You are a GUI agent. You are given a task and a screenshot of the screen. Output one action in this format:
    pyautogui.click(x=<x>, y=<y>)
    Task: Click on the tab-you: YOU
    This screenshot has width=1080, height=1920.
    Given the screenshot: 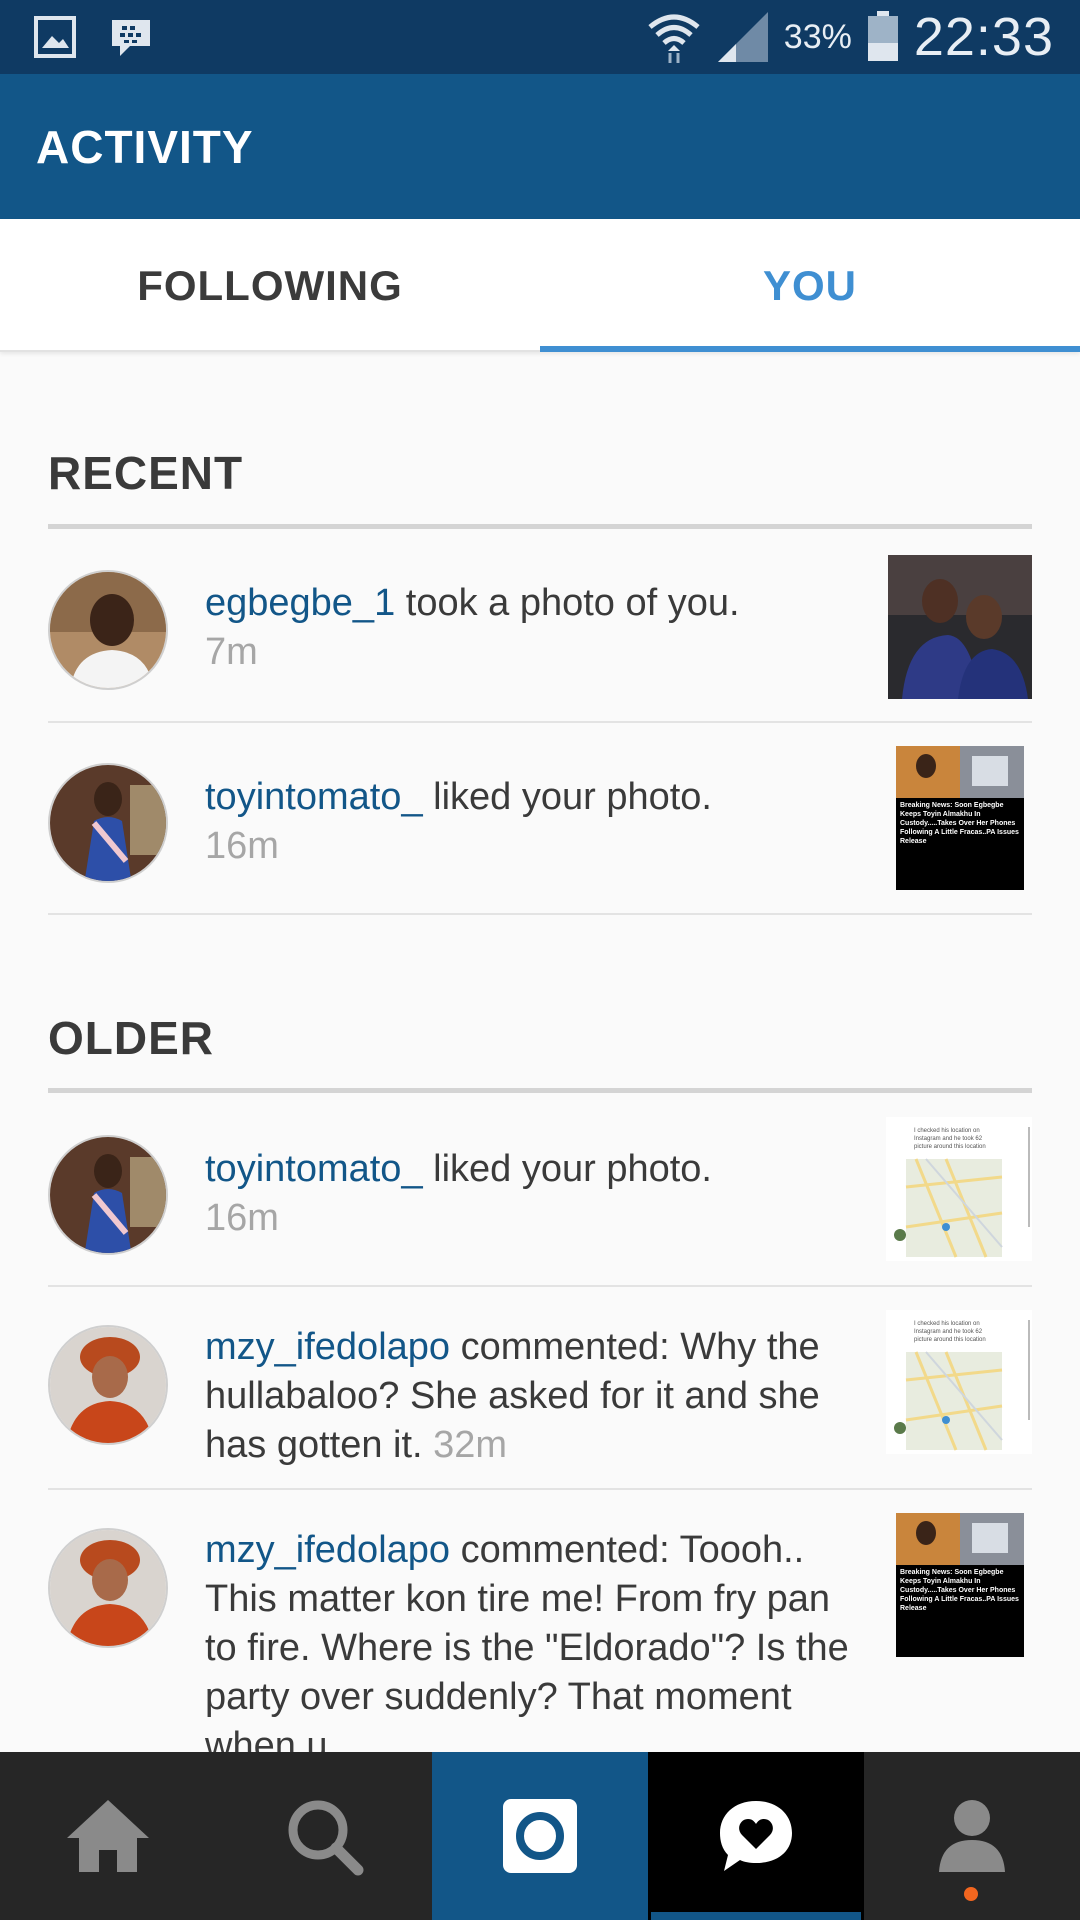 What is the action you would take?
    pyautogui.click(x=810, y=285)
    